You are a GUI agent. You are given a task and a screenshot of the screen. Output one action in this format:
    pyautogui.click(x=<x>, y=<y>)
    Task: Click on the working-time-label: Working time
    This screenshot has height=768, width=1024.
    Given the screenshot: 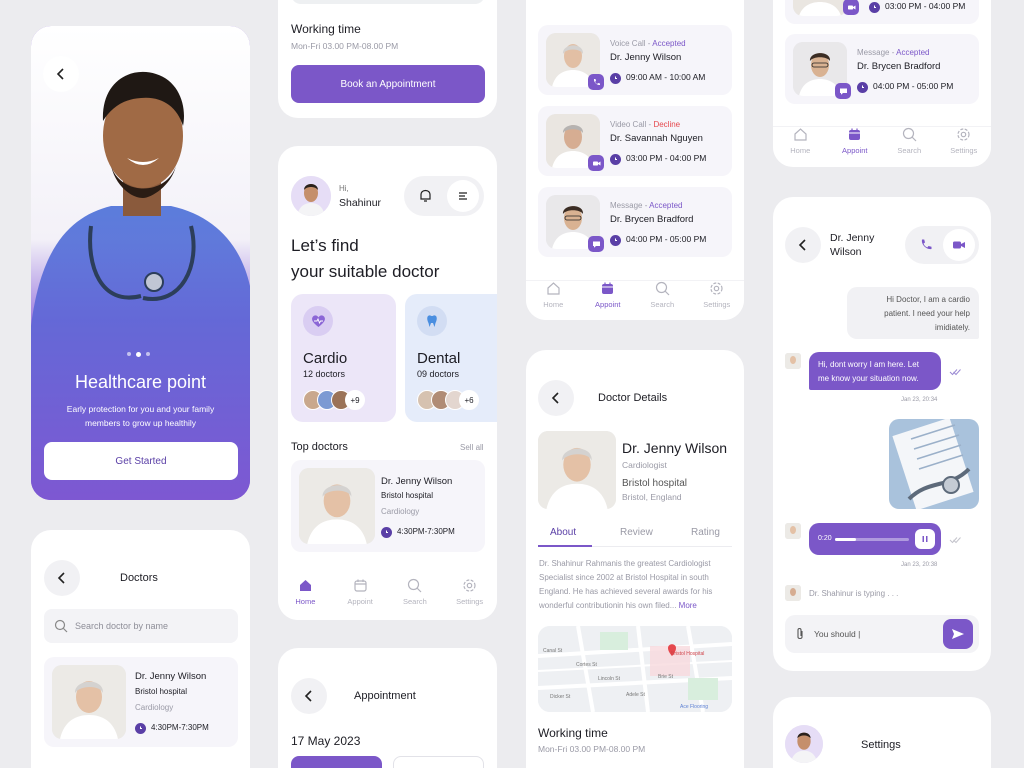 What is the action you would take?
    pyautogui.click(x=573, y=733)
    